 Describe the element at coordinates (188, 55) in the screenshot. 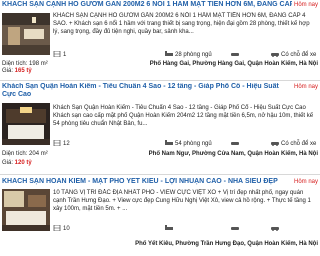

I see `rooms-info: 28 phòng ngủ` at that location.